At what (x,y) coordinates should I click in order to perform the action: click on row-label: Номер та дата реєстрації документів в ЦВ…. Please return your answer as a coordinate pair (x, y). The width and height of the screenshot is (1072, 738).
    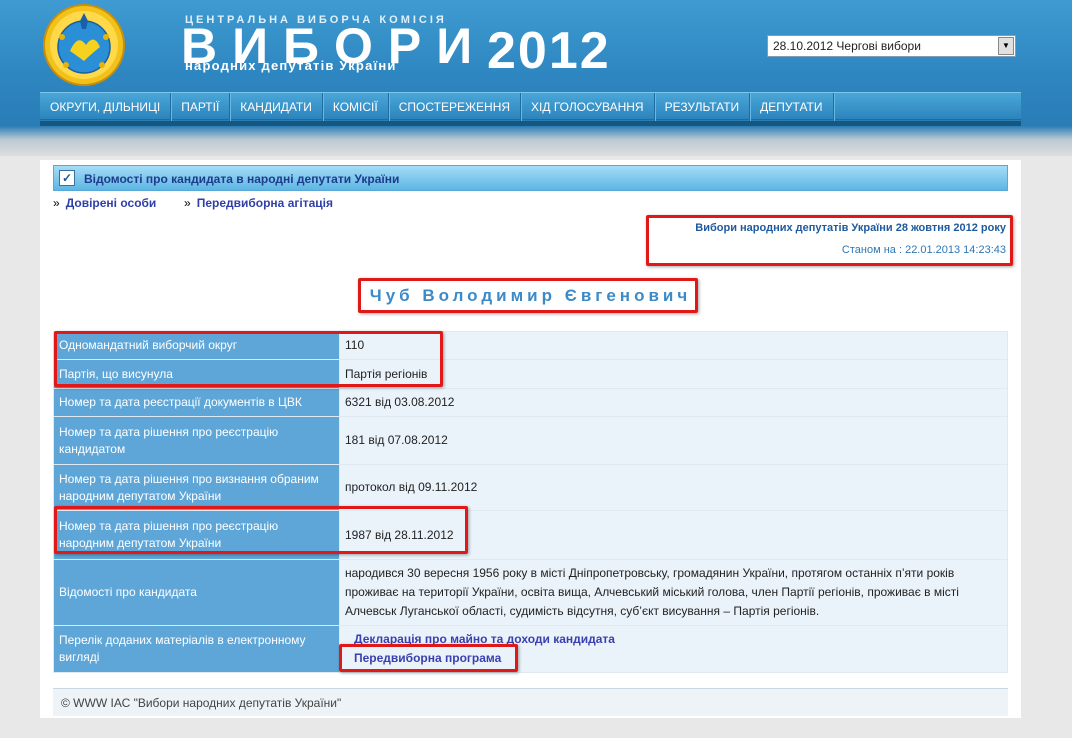
    Looking at the image, I should click on (196, 402).